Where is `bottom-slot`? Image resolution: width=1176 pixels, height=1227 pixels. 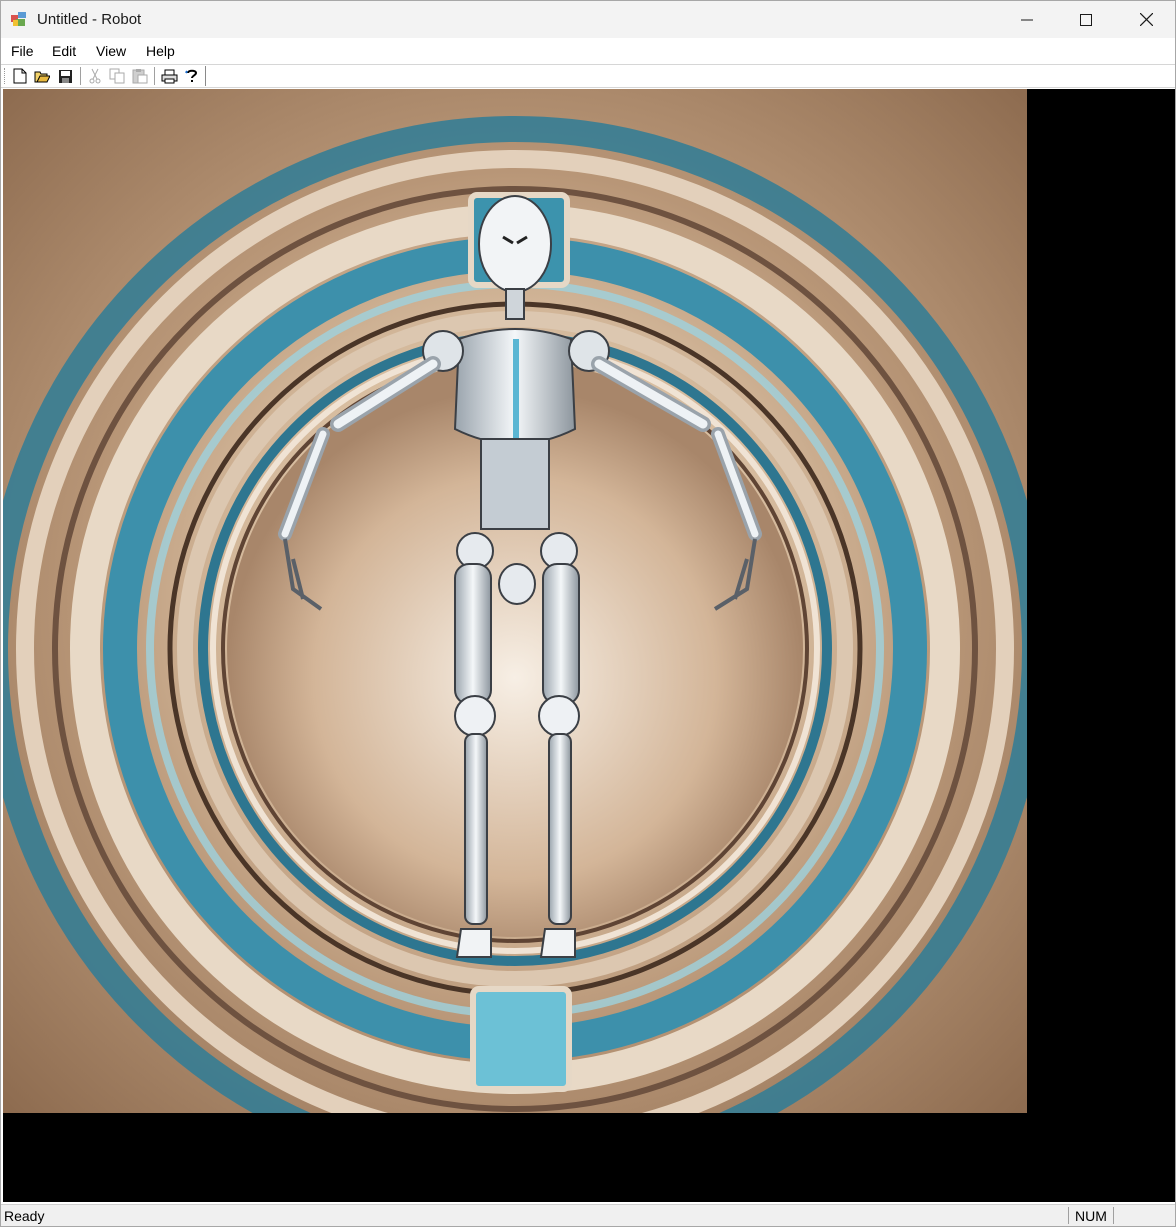
bottom-slot is located at coordinates (521, 1039).